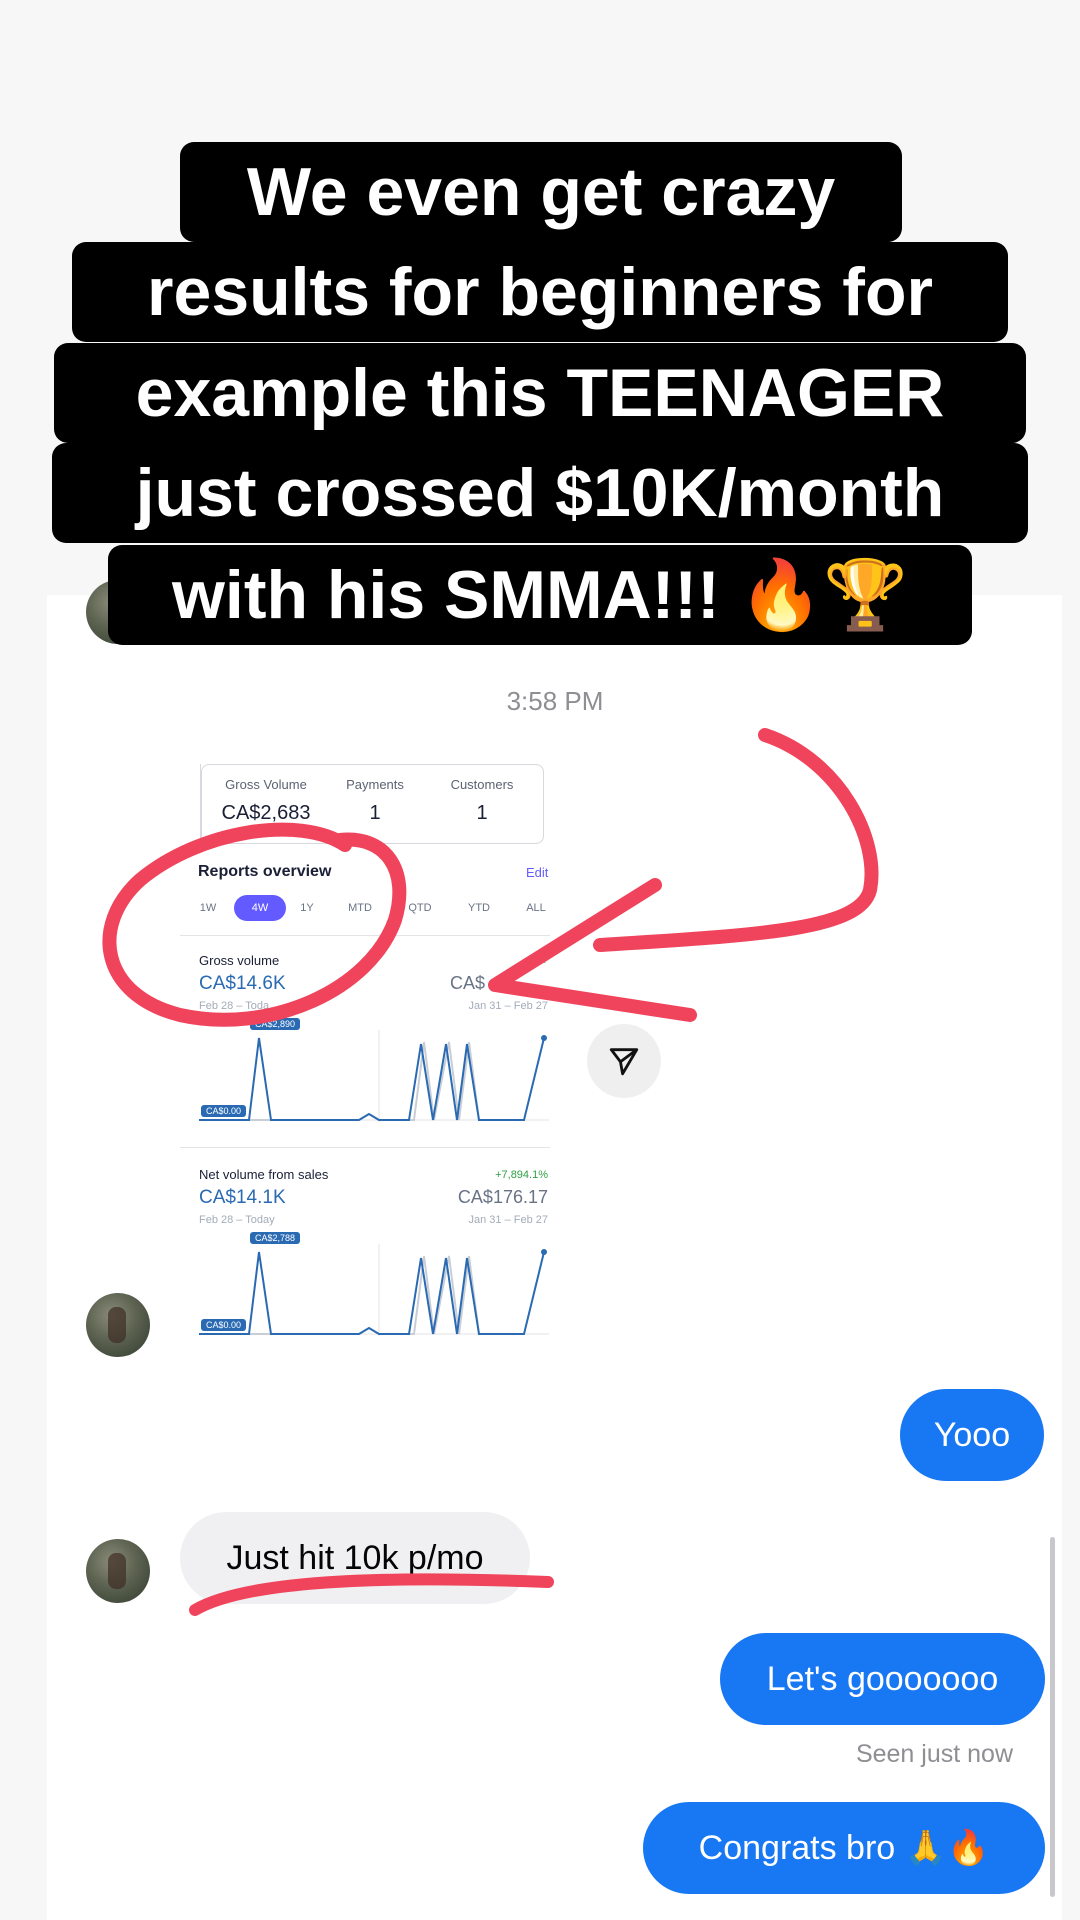  What do you see at coordinates (265, 871) in the screenshot?
I see `reports-overview-title: Reports overview` at bounding box center [265, 871].